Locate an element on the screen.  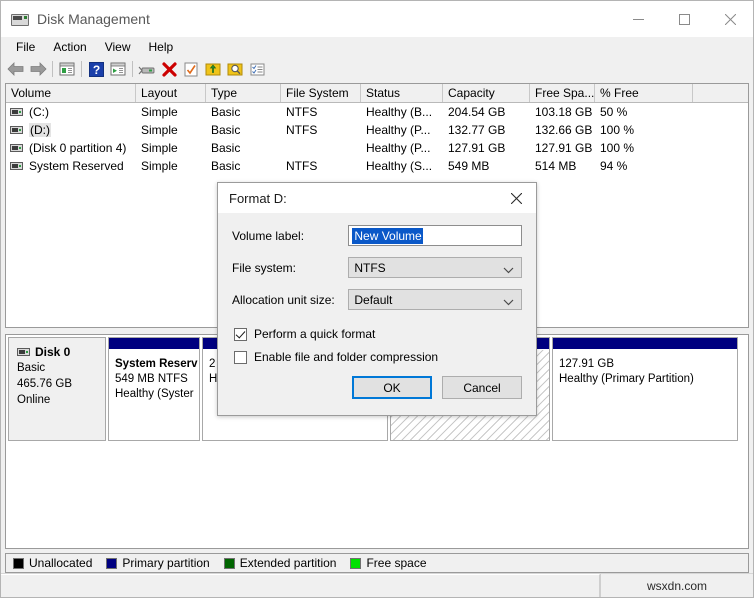
file-system-select: NTFS is located at coordinates (435, 267).